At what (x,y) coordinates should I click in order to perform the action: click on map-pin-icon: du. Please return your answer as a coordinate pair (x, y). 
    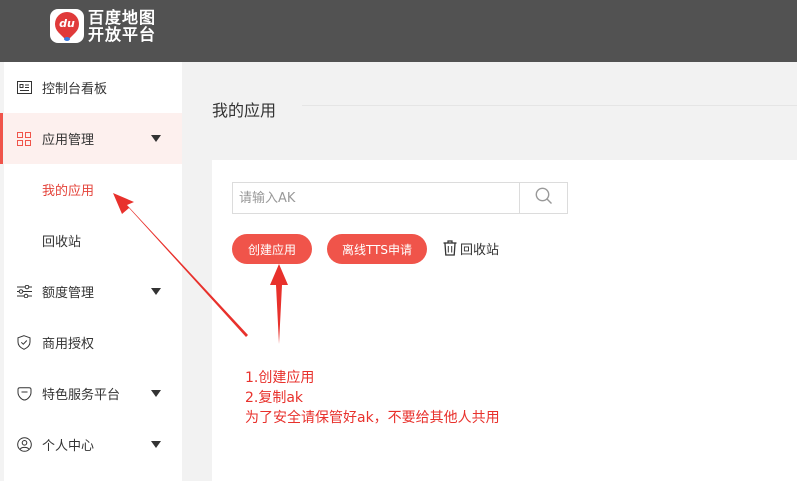
    Looking at the image, I should click on (67, 25).